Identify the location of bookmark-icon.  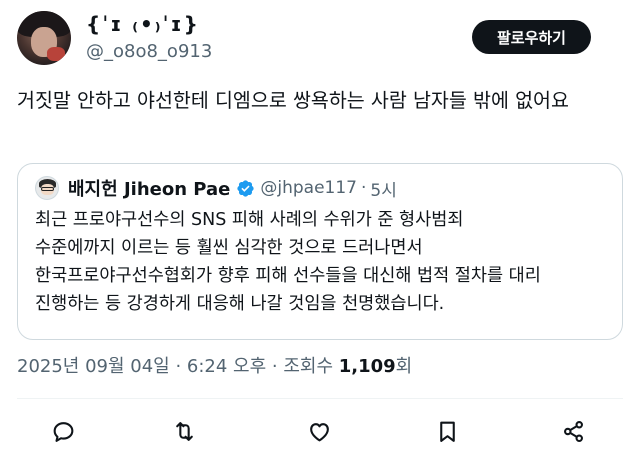
(447, 431).